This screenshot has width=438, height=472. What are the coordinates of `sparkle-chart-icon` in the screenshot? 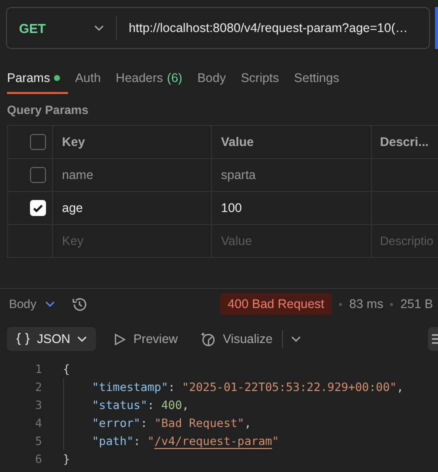 It's located at (208, 339).